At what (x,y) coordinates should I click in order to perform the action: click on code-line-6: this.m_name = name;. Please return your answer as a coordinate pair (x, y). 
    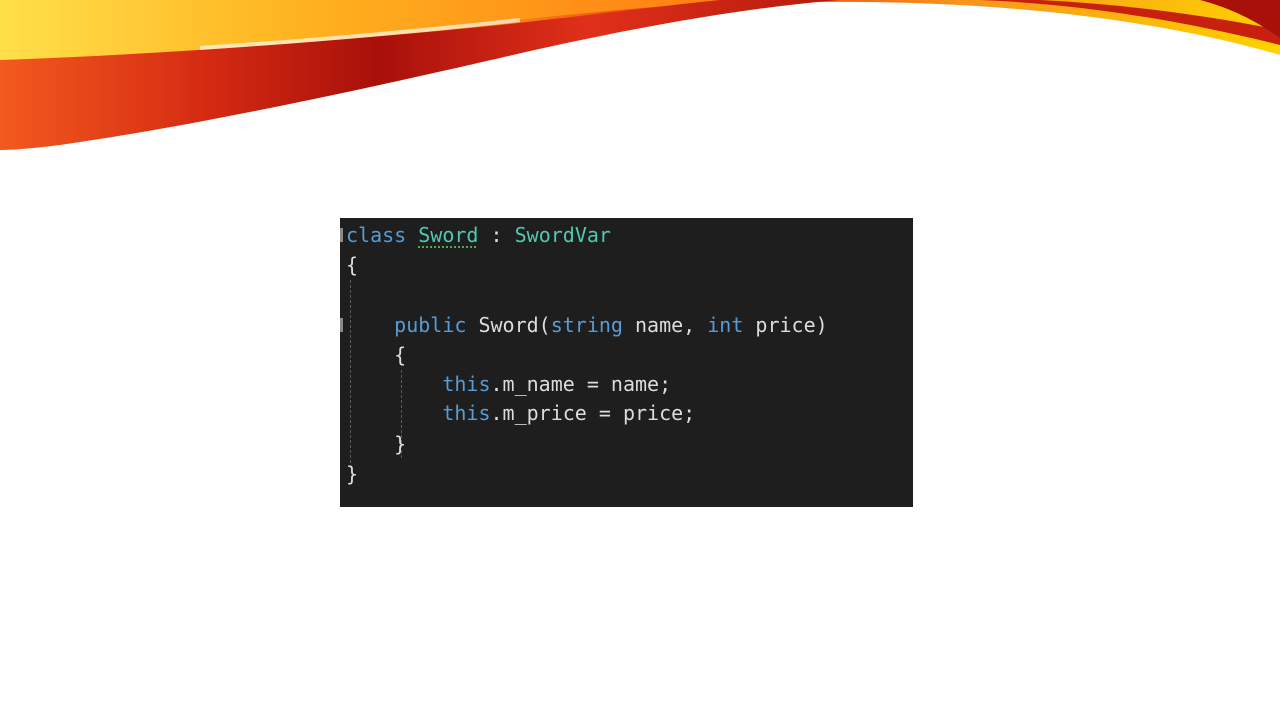
    Looking at the image, I should click on (508, 384).